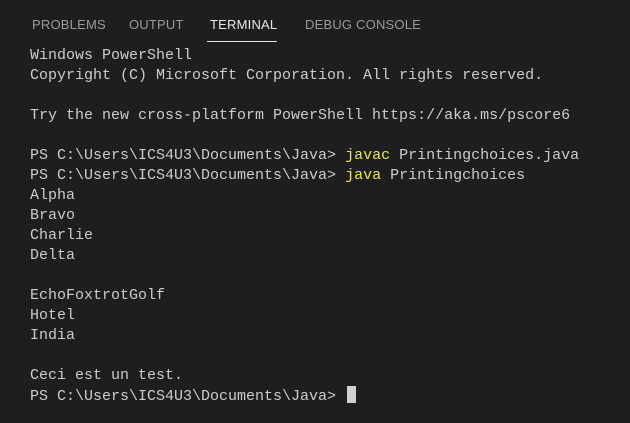 Image resolution: width=630 pixels, height=423 pixels. I want to click on terminal-output-line: India, so click(53, 335).